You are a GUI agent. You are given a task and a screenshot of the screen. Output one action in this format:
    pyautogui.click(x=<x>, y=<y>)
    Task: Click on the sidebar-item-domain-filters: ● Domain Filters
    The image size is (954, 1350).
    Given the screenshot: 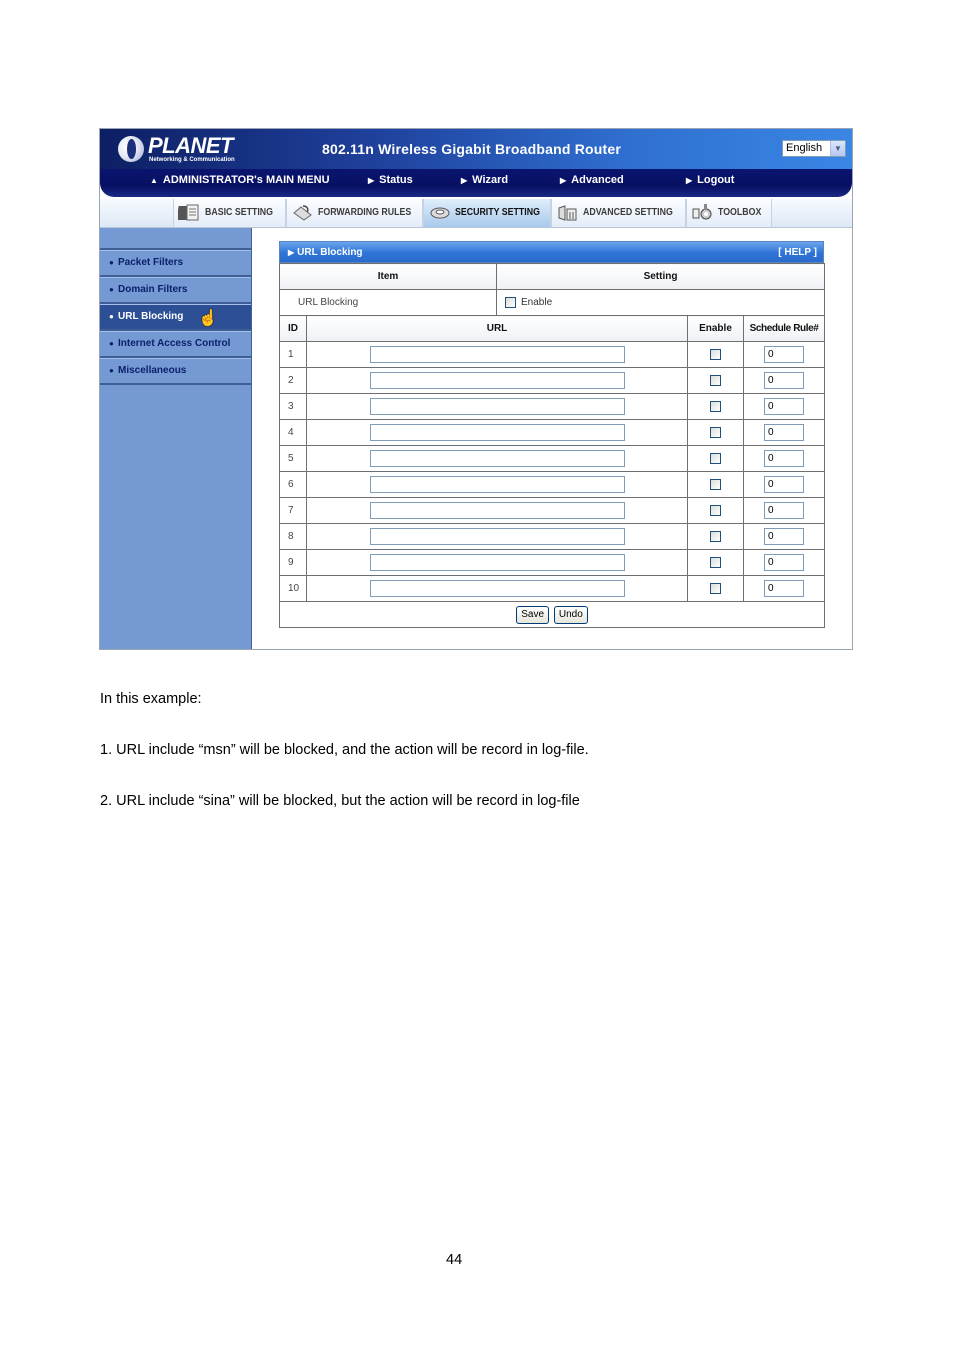 What is the action you would take?
    pyautogui.click(x=175, y=290)
    